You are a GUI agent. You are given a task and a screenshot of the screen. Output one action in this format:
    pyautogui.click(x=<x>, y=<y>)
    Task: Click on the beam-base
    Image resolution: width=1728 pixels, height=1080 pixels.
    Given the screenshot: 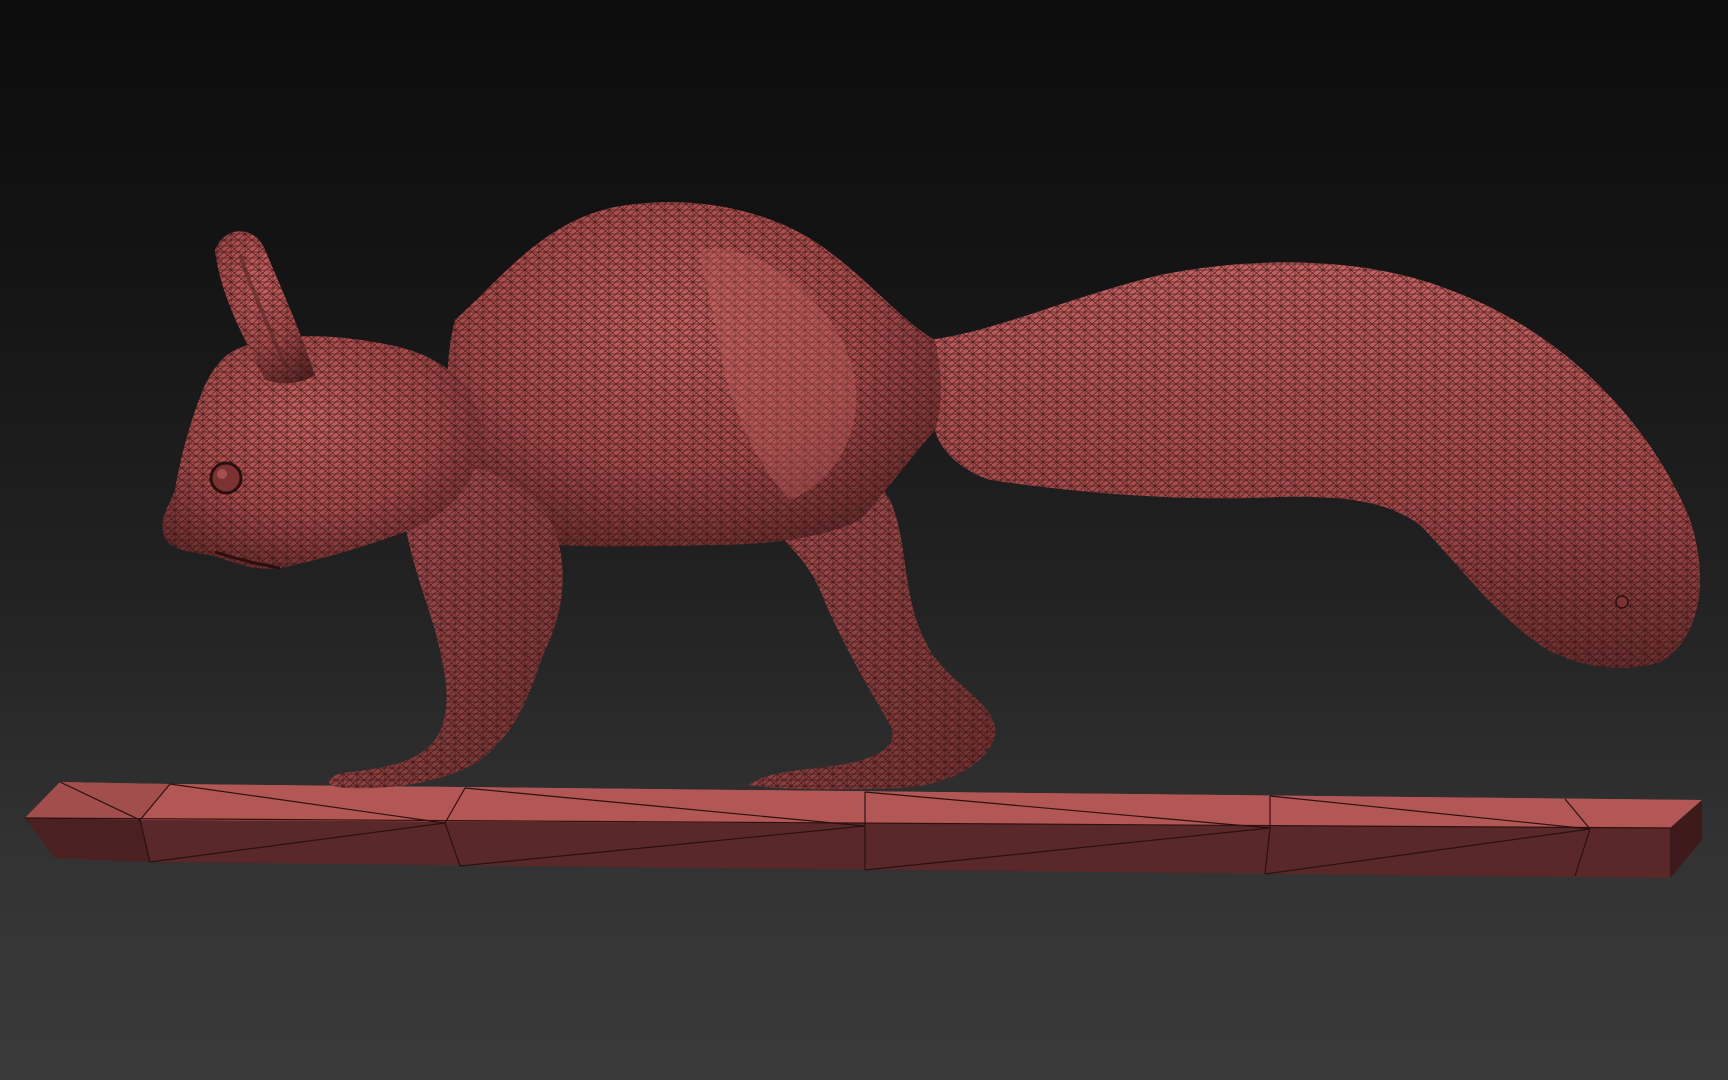 What is the action you would take?
    pyautogui.click(x=863, y=829)
    